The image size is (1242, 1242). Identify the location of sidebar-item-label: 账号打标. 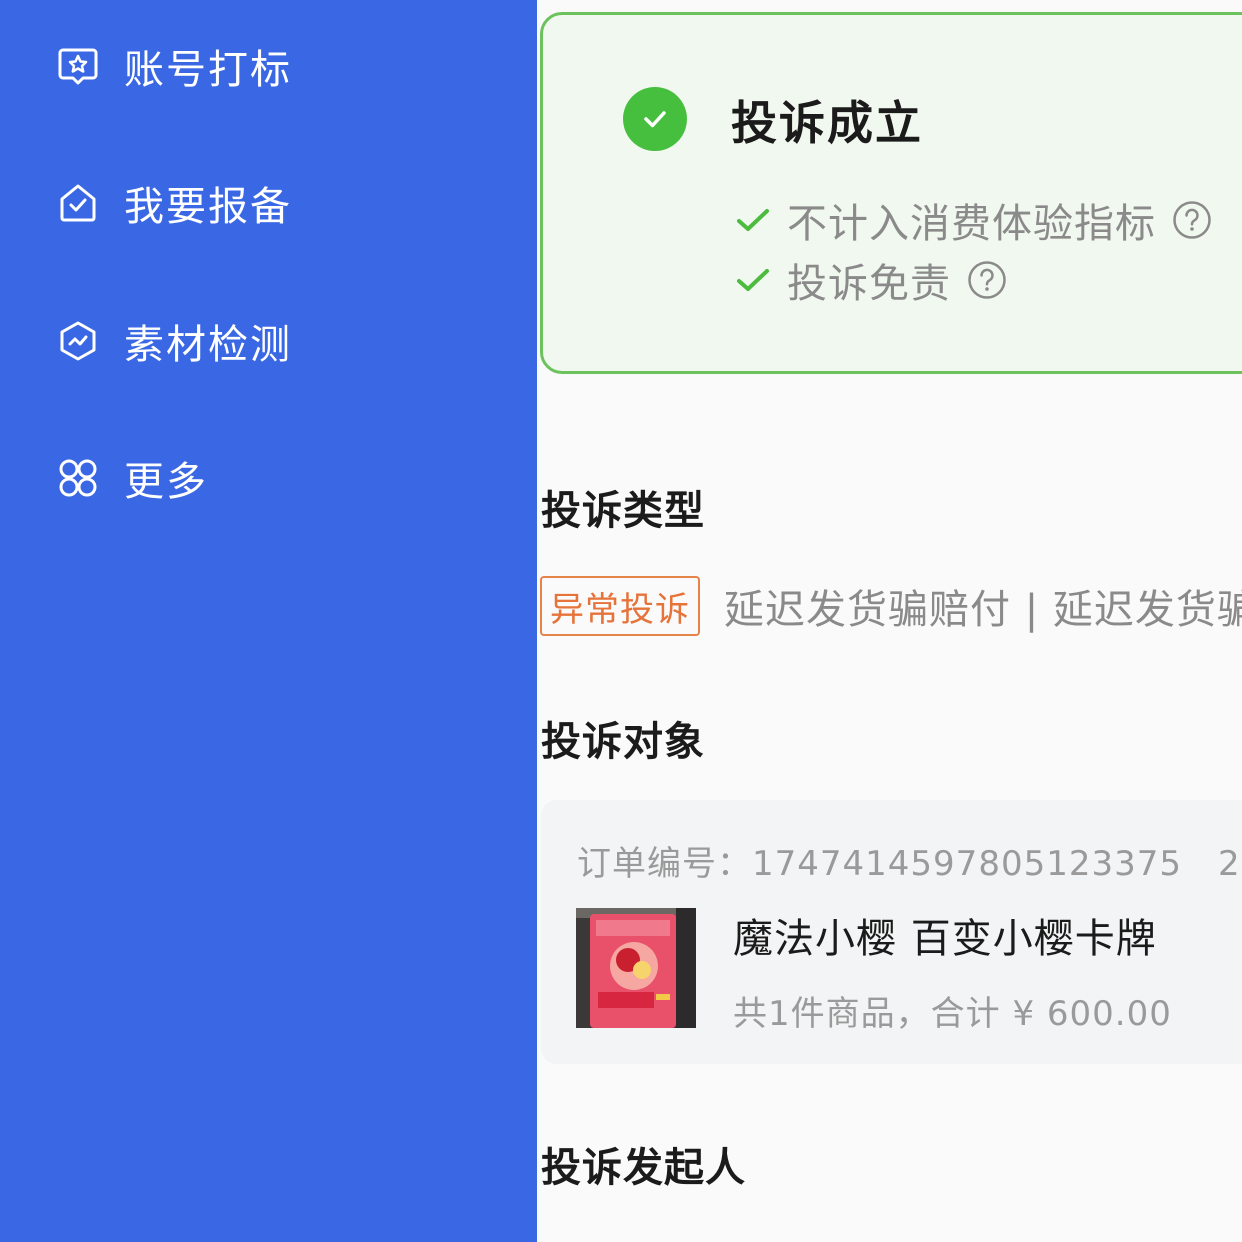
(208, 70).